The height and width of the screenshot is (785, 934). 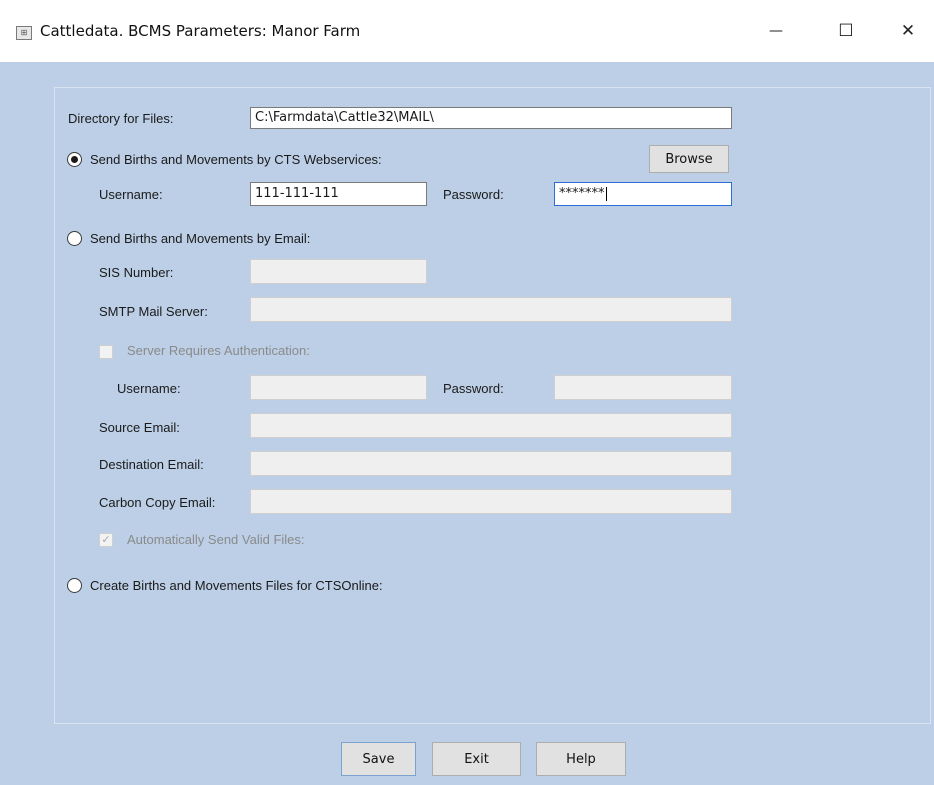 What do you see at coordinates (74, 238) in the screenshot?
I see `email-radio` at bounding box center [74, 238].